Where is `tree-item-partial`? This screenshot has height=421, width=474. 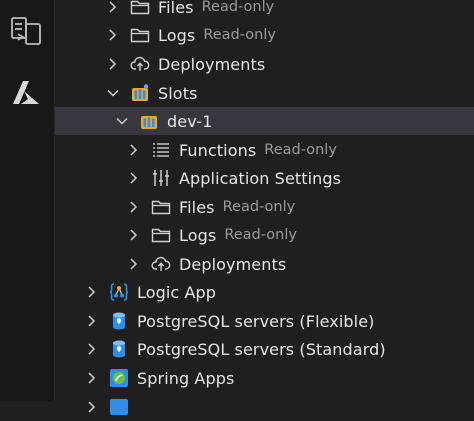 tree-item-partial is located at coordinates (264, 407).